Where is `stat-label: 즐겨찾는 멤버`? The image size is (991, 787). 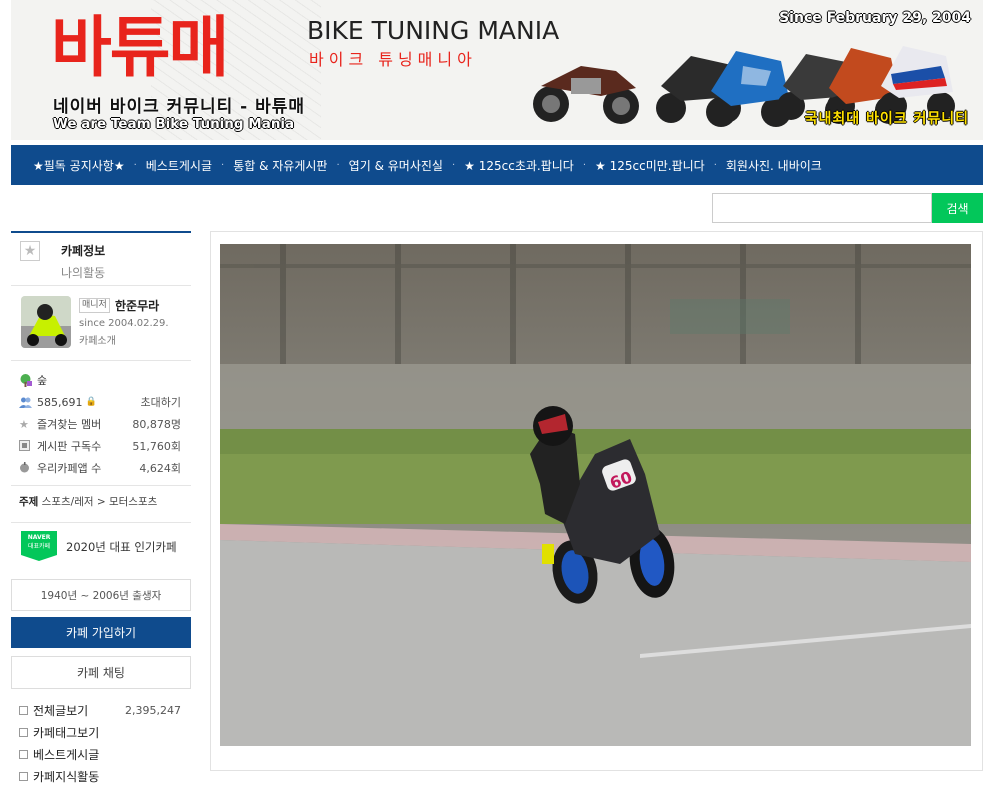 stat-label: 즐겨찾는 멤버 is located at coordinates (69, 424).